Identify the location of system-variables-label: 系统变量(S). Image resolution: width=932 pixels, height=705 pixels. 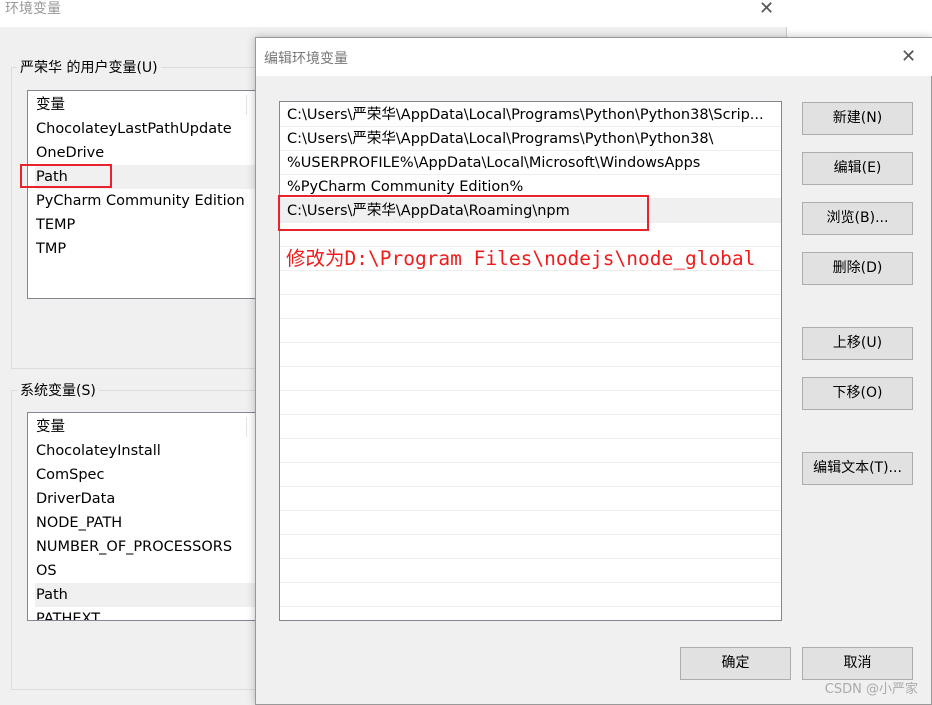
(58, 391).